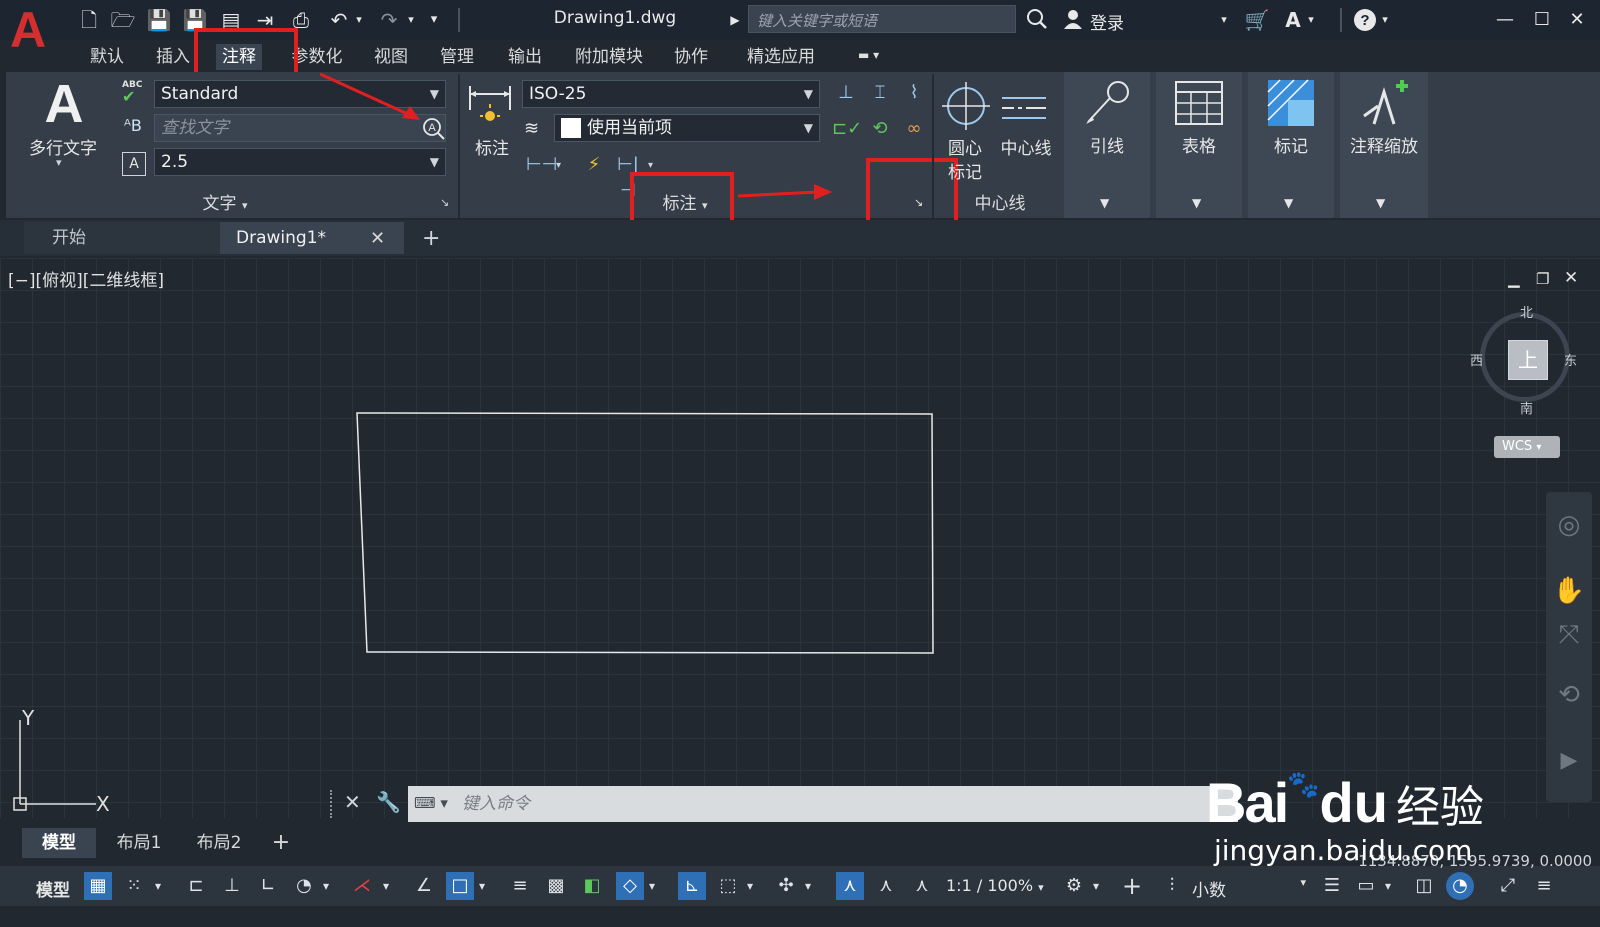 The image size is (1600, 927). I want to click on centerline-icon, so click(1024, 108).